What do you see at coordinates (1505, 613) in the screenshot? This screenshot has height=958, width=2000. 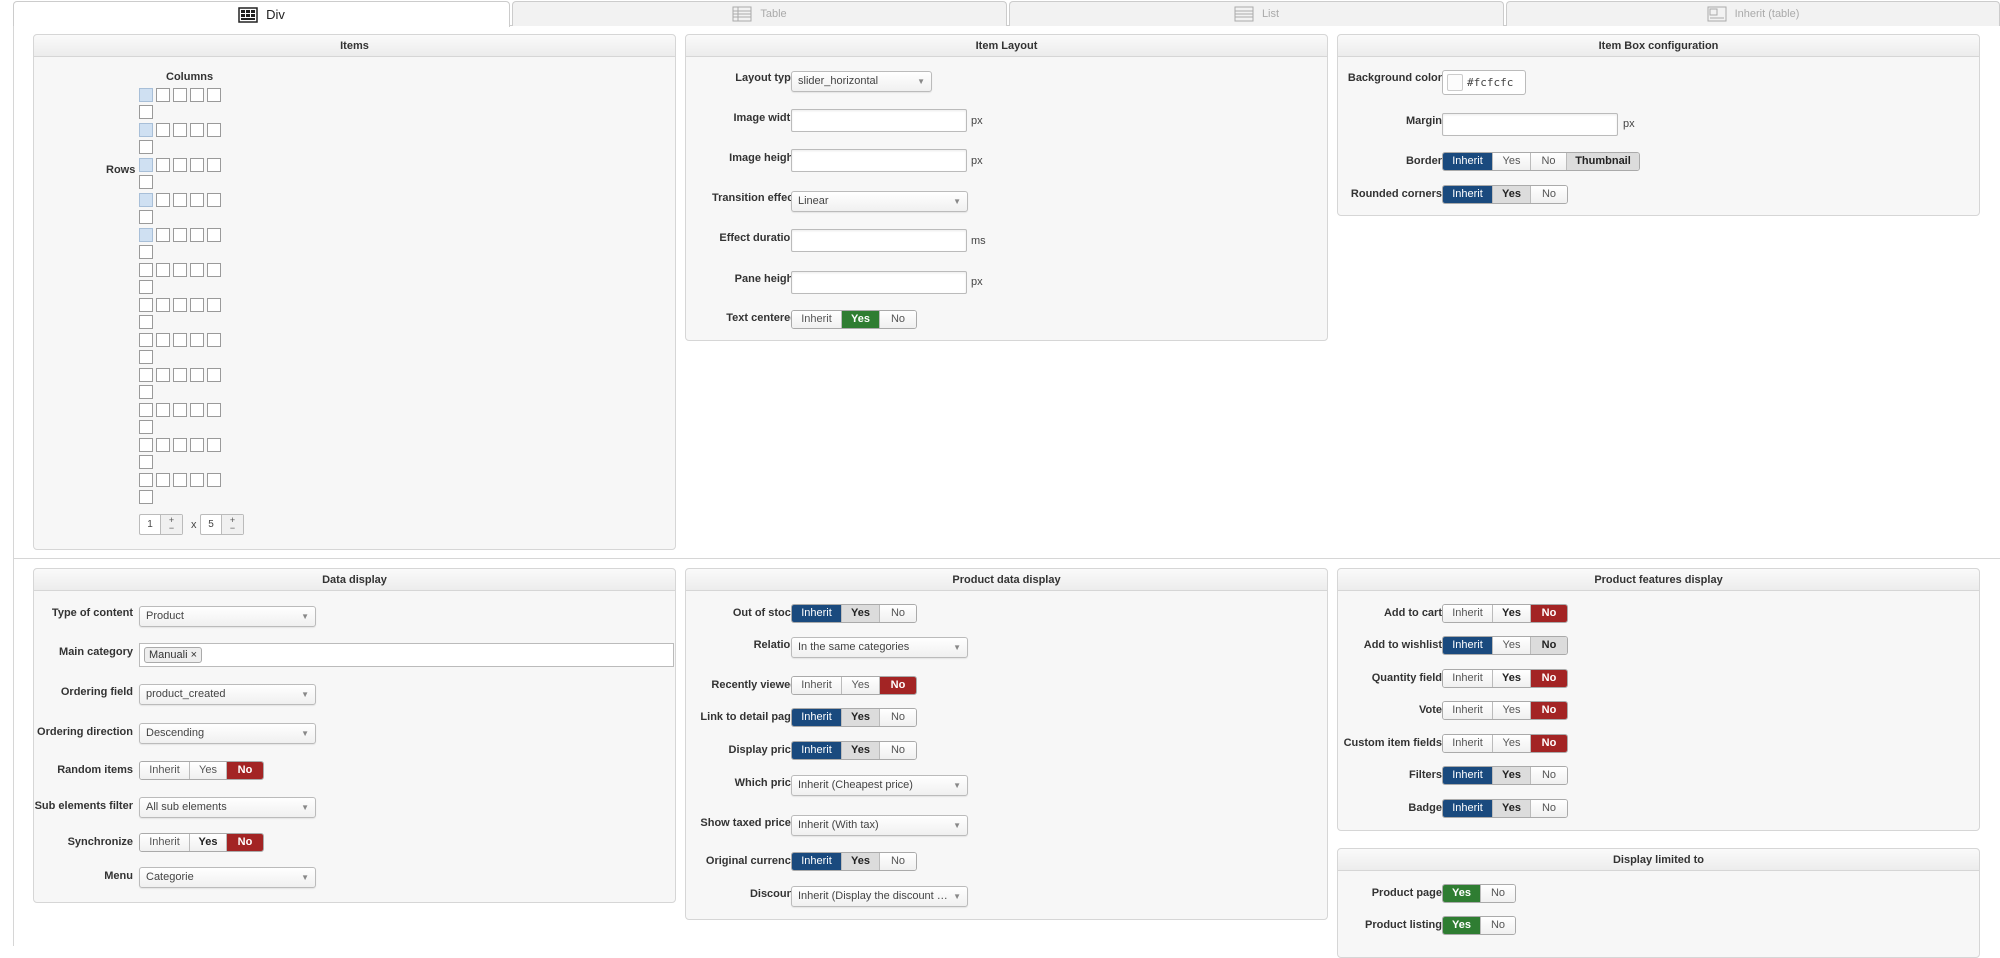 I see `add-to-cart-toggle: Inherit Yes No` at bounding box center [1505, 613].